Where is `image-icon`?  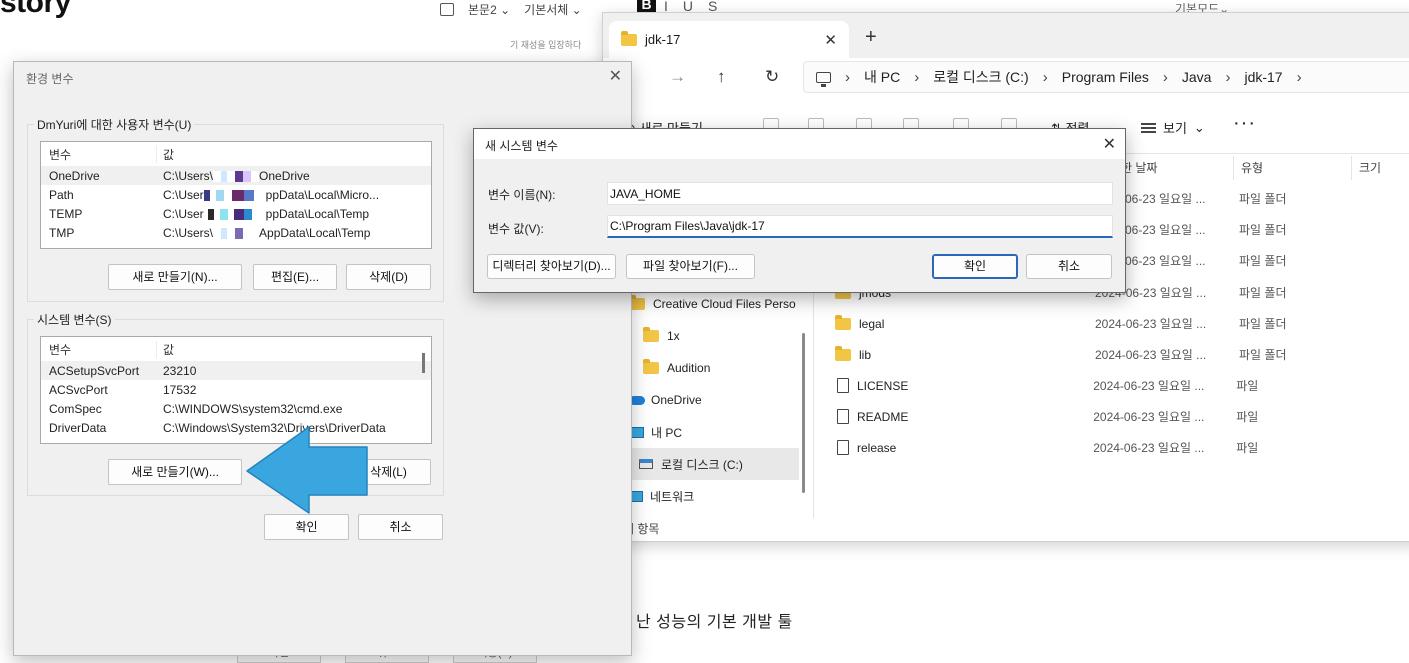 image-icon is located at coordinates (447, 9).